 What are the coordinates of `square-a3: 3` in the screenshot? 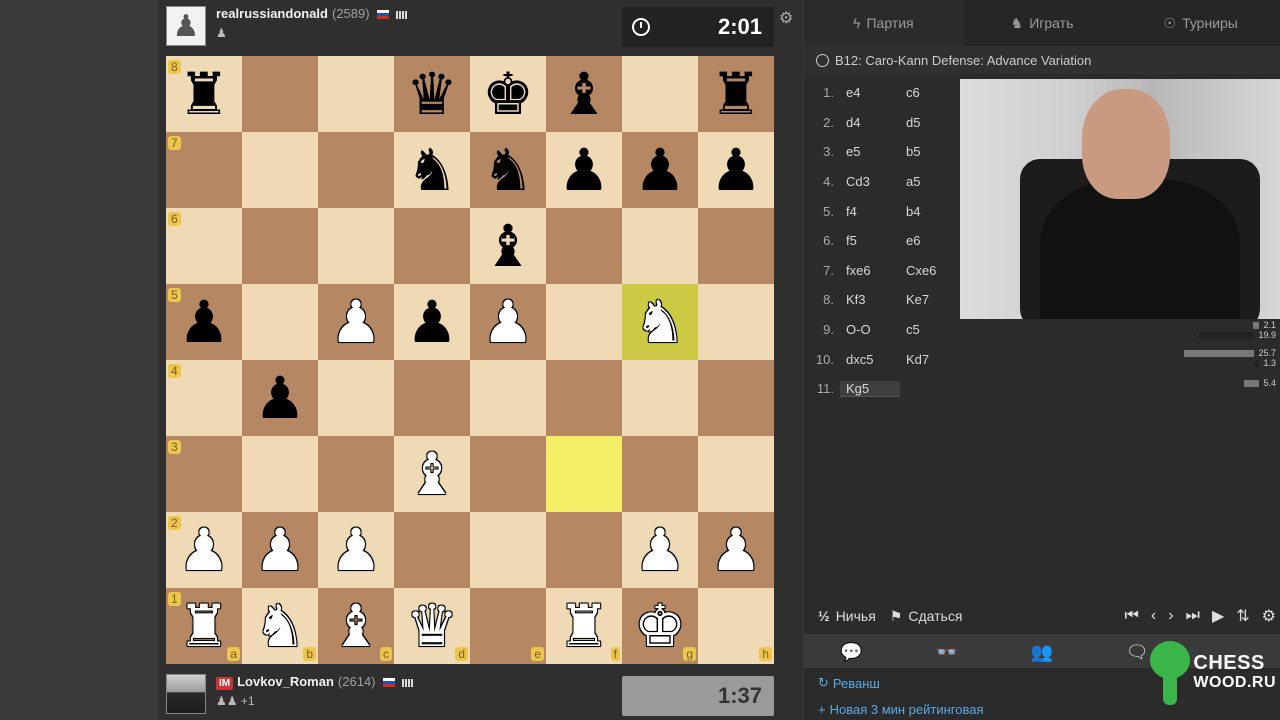 It's located at (204, 474).